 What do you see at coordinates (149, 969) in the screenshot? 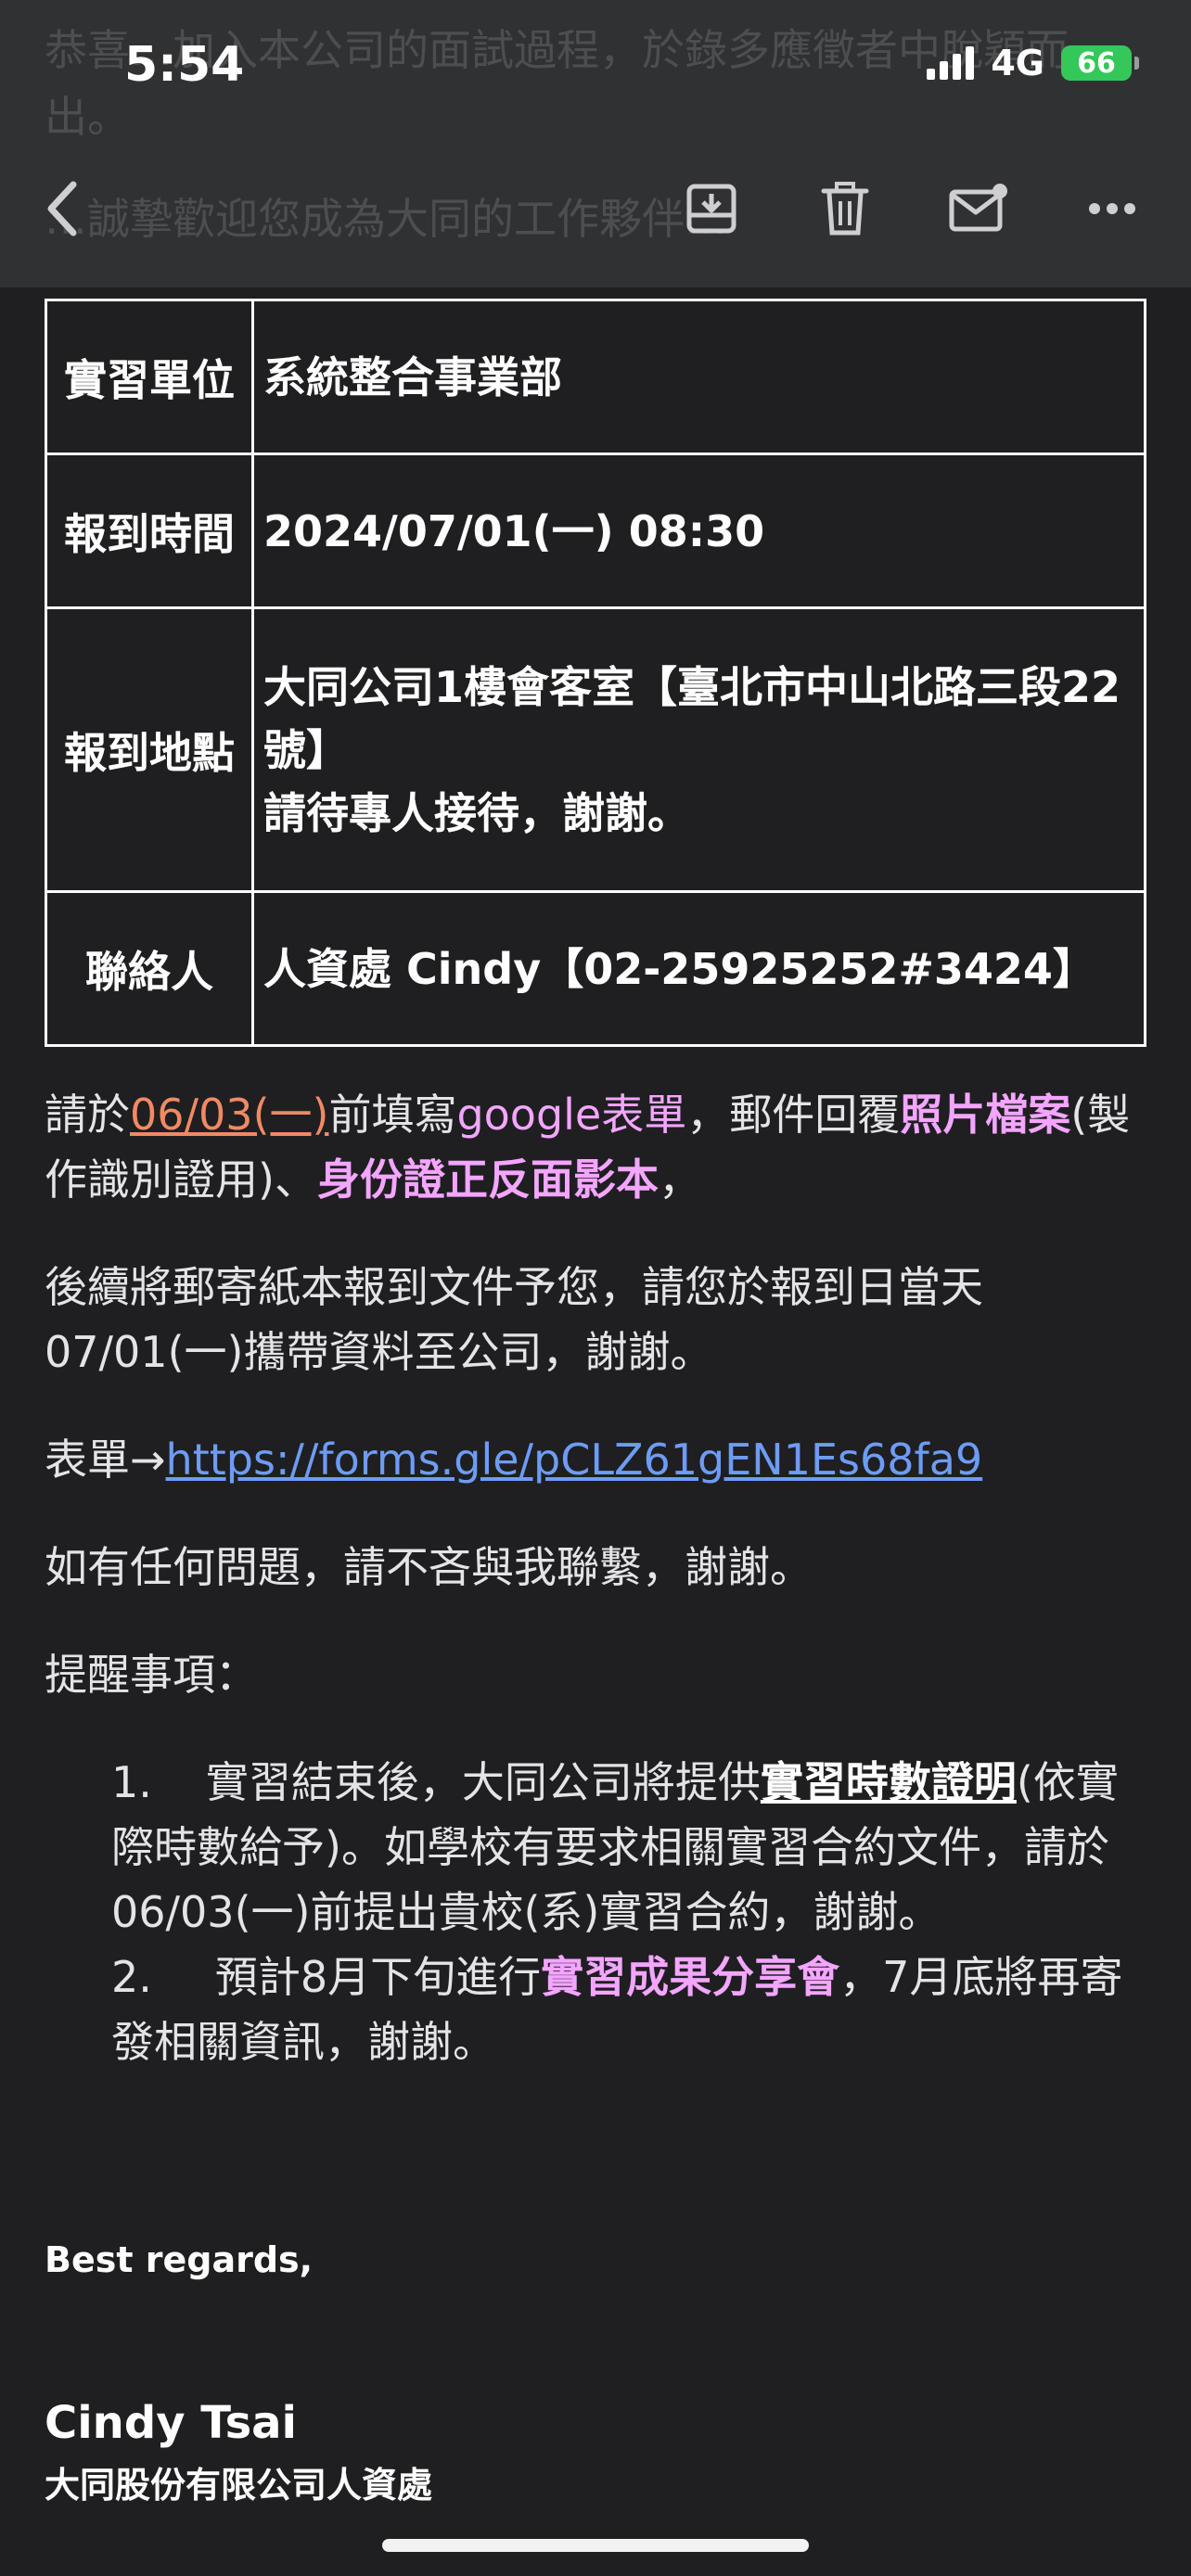
I see `table-key: 聯絡人` at bounding box center [149, 969].